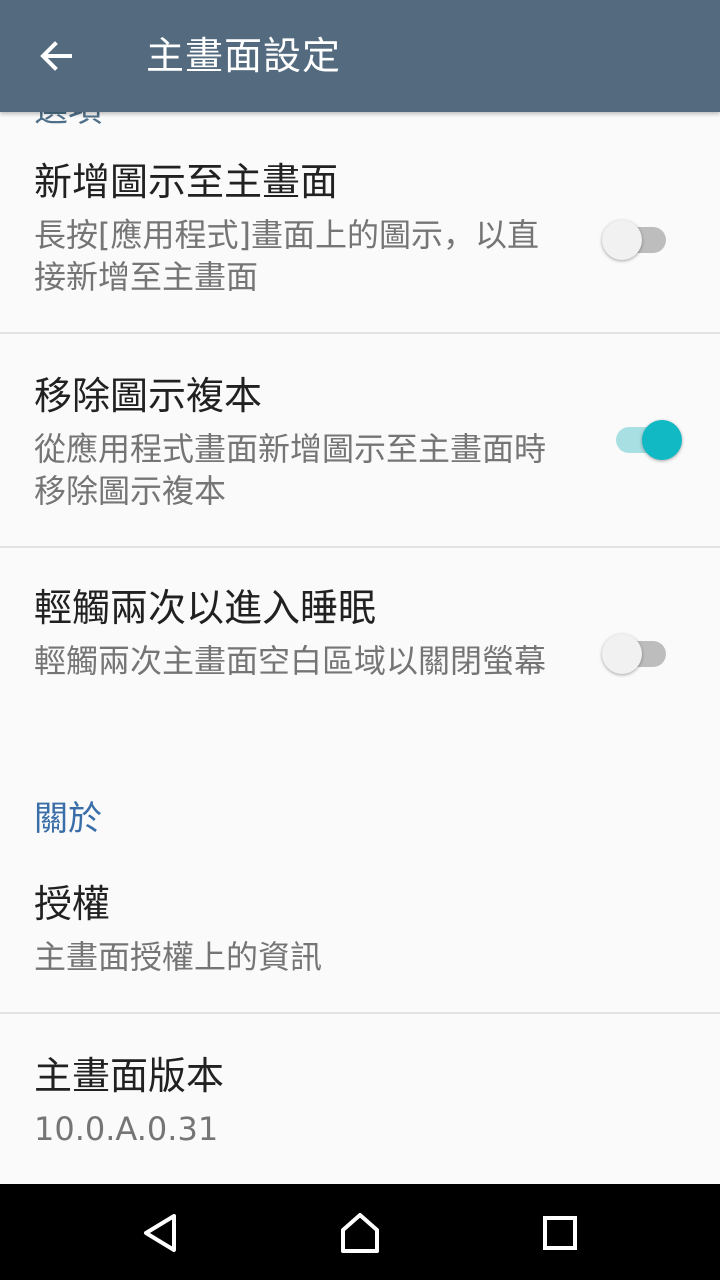 The image size is (720, 1280). I want to click on back-triangle-icon, so click(160, 1233).